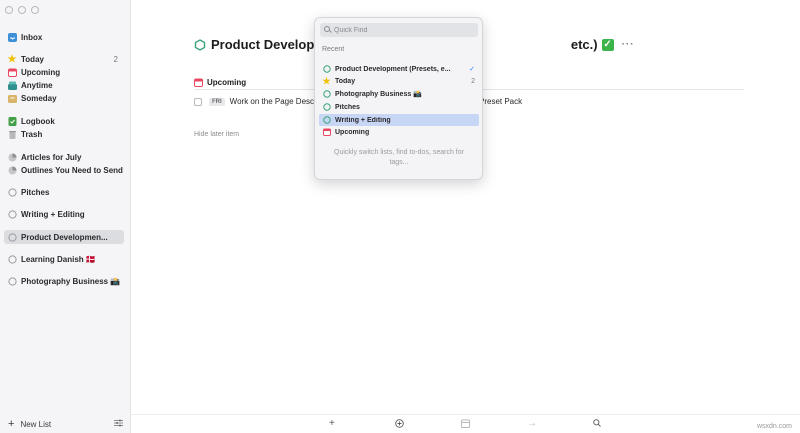 The width and height of the screenshot is (800, 433). What do you see at coordinates (12, 85) in the screenshot?
I see `layers-icon` at bounding box center [12, 85].